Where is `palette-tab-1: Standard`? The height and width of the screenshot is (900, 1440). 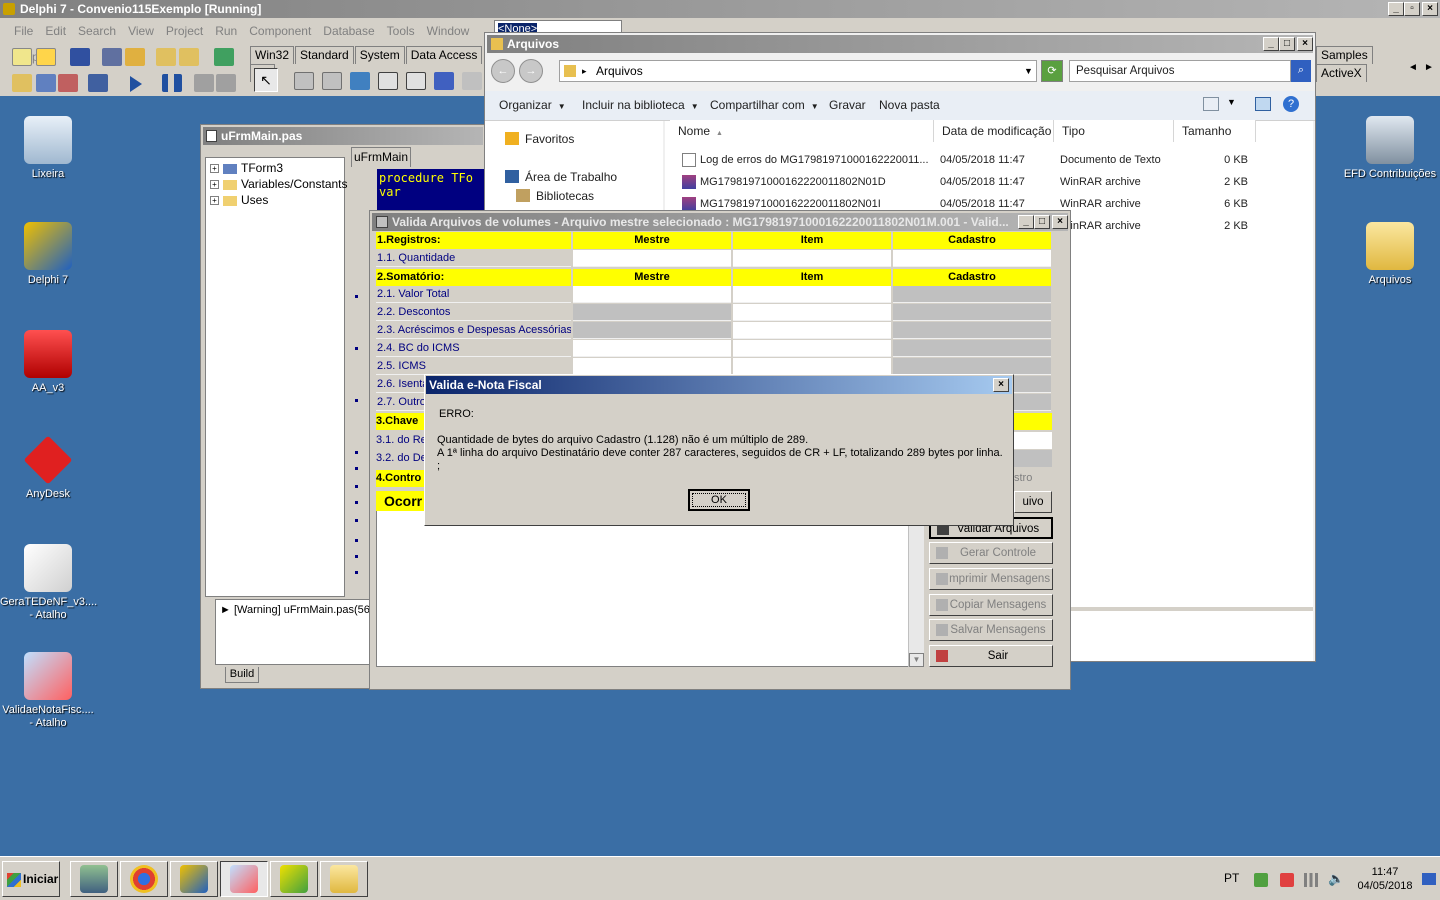
palette-tab-1: Standard is located at coordinates (324, 55).